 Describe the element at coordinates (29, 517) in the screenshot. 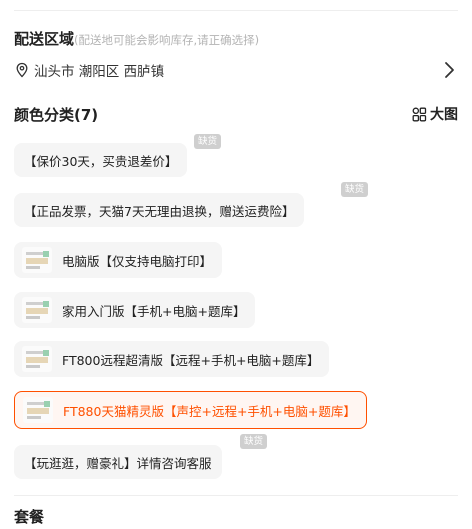

I see `package-section-title: 套餐` at that location.